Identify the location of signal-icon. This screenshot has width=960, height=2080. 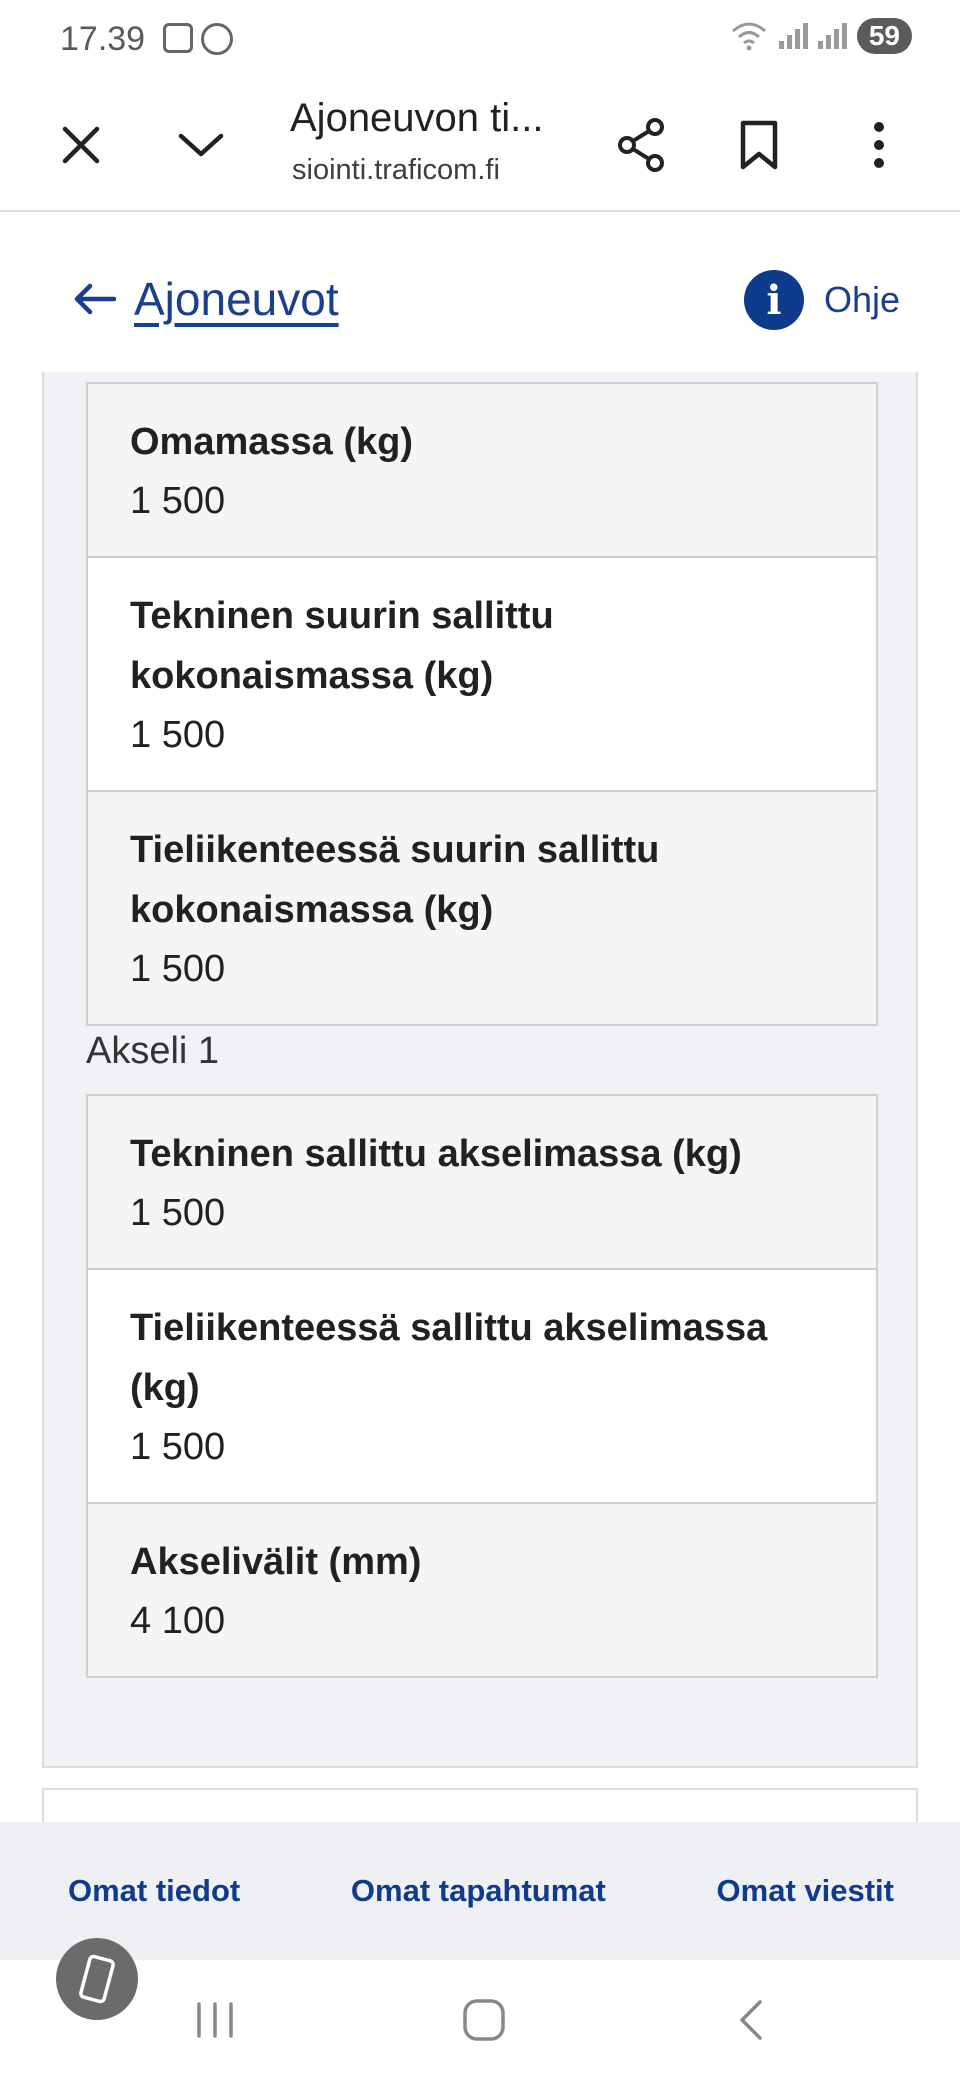
(793, 36).